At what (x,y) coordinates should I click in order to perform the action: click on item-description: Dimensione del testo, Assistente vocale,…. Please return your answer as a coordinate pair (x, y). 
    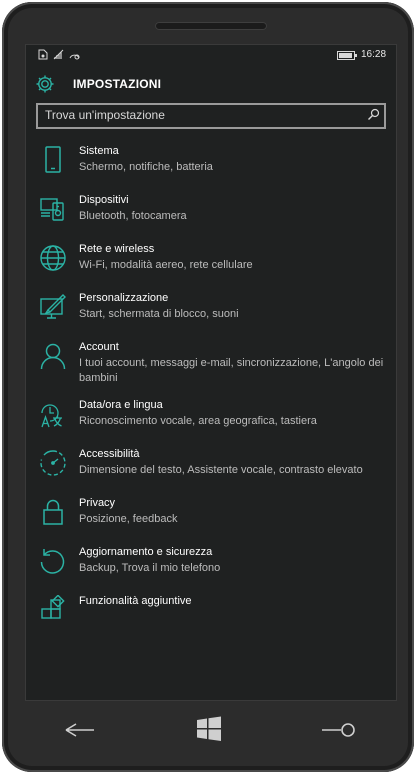
    Looking at the image, I should click on (221, 470).